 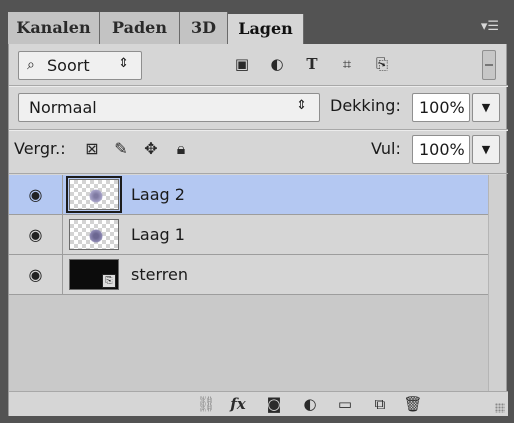 I want to click on adjustment-layer-filter-icon: ◐, so click(x=277, y=64).